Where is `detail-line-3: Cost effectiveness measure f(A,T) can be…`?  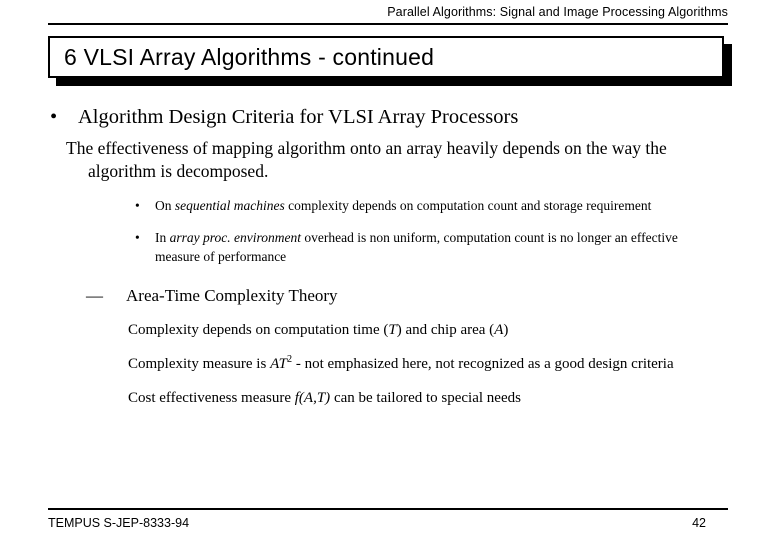
detail-line-3: Cost effectiveness measure f(A,T) can be… is located at coordinates (390, 398).